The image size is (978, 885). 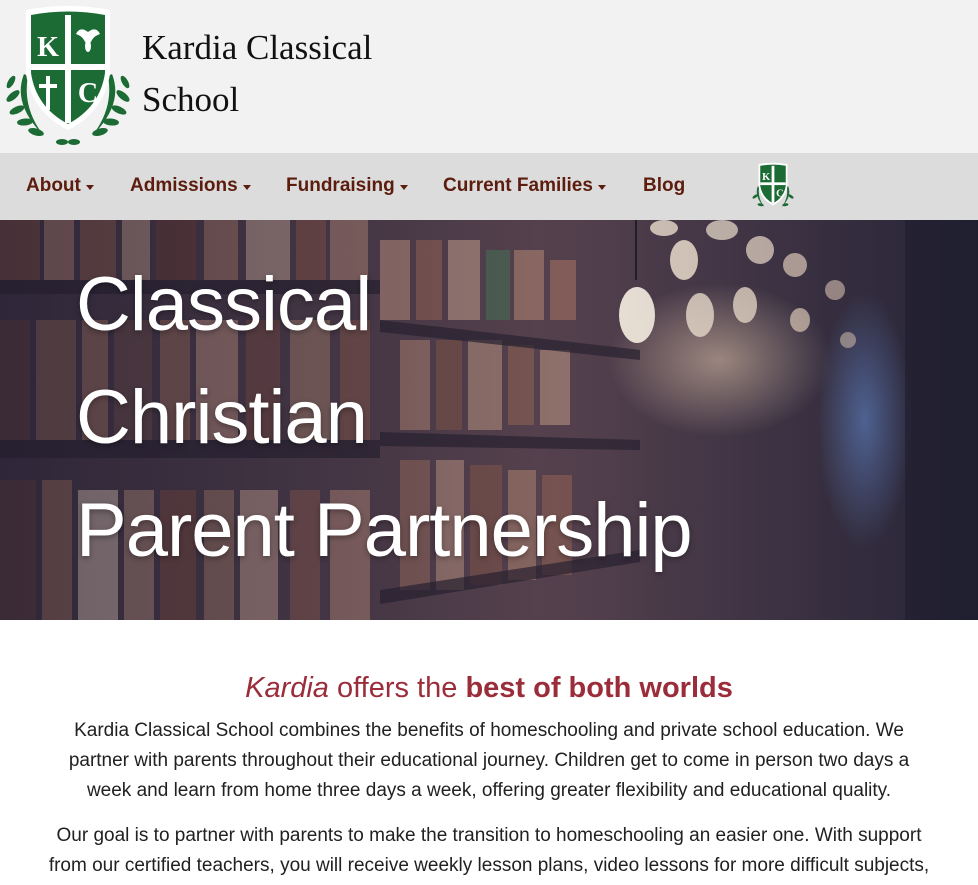 What do you see at coordinates (384, 530) in the screenshot?
I see `hero-title-line3: Parent Partnership` at bounding box center [384, 530].